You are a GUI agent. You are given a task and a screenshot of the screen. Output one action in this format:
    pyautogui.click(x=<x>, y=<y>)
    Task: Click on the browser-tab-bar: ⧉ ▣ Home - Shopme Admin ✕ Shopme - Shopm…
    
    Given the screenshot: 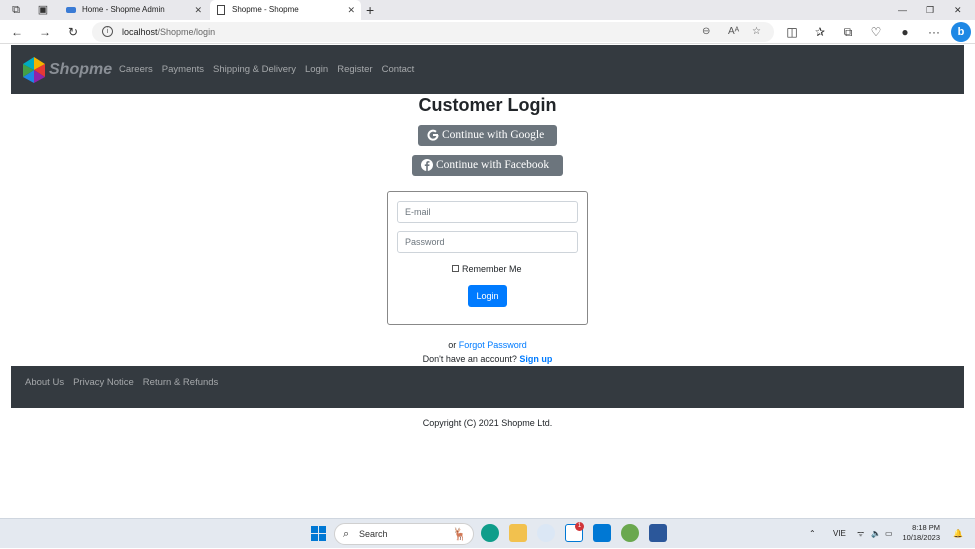 What is the action you would take?
    pyautogui.click(x=487, y=10)
    